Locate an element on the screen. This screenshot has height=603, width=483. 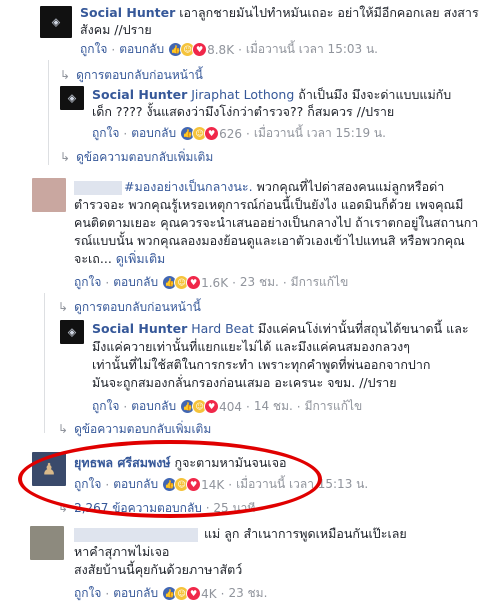
reaction-count: 626 is located at coordinates (231, 133).